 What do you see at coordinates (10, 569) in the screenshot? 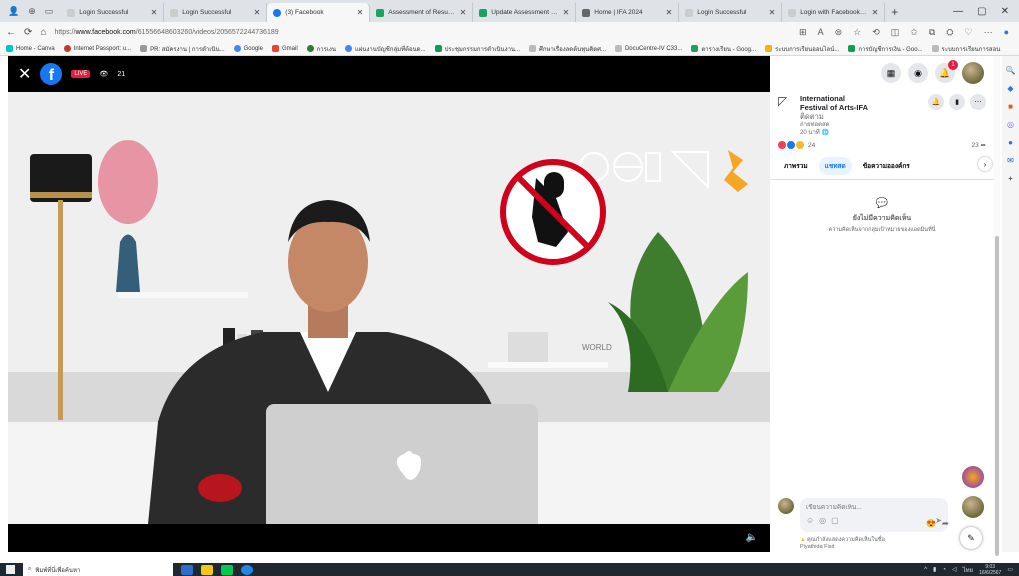
I see `windows-start-icon` at bounding box center [10, 569].